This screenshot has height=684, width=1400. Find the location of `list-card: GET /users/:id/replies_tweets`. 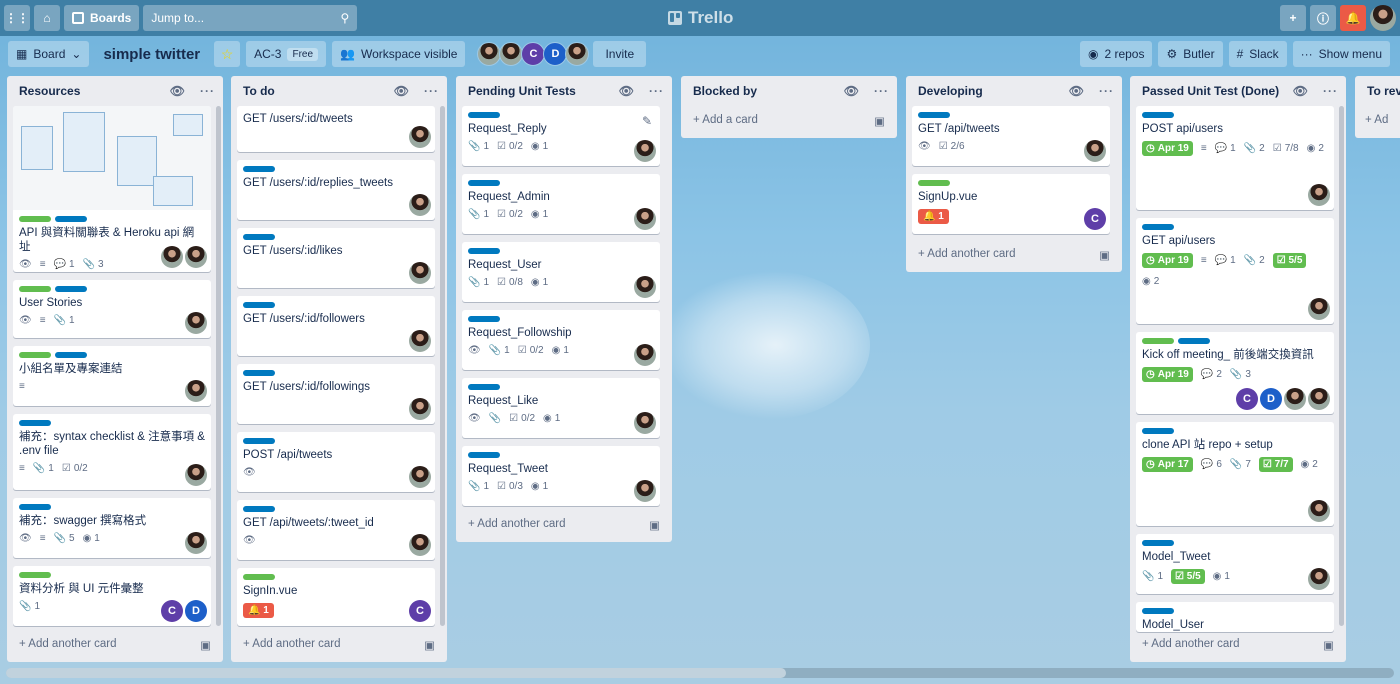

list-card: GET /users/:id/replies_tweets is located at coordinates (336, 190).